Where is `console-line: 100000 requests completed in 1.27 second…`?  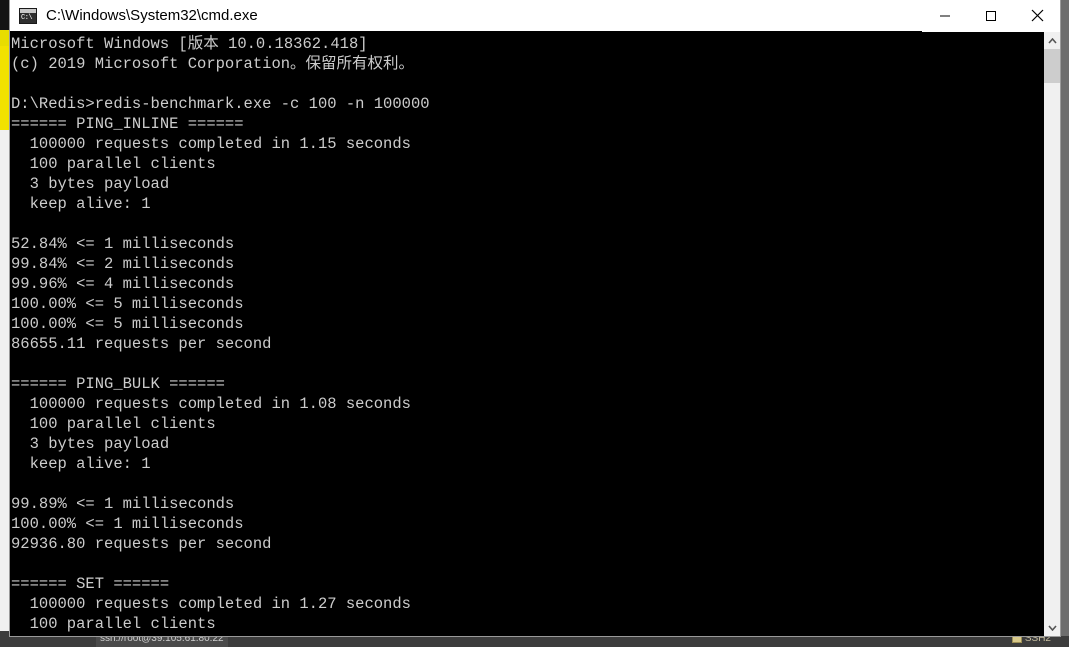
console-line: 100000 requests completed in 1.27 second… is located at coordinates (211, 604).